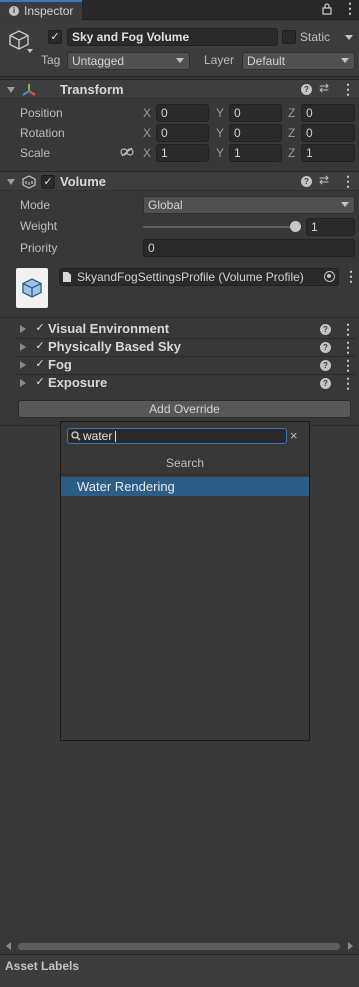 This screenshot has width=359, height=987. What do you see at coordinates (350, 8) in the screenshot?
I see `kebab-menu-icon: ⋮` at bounding box center [350, 8].